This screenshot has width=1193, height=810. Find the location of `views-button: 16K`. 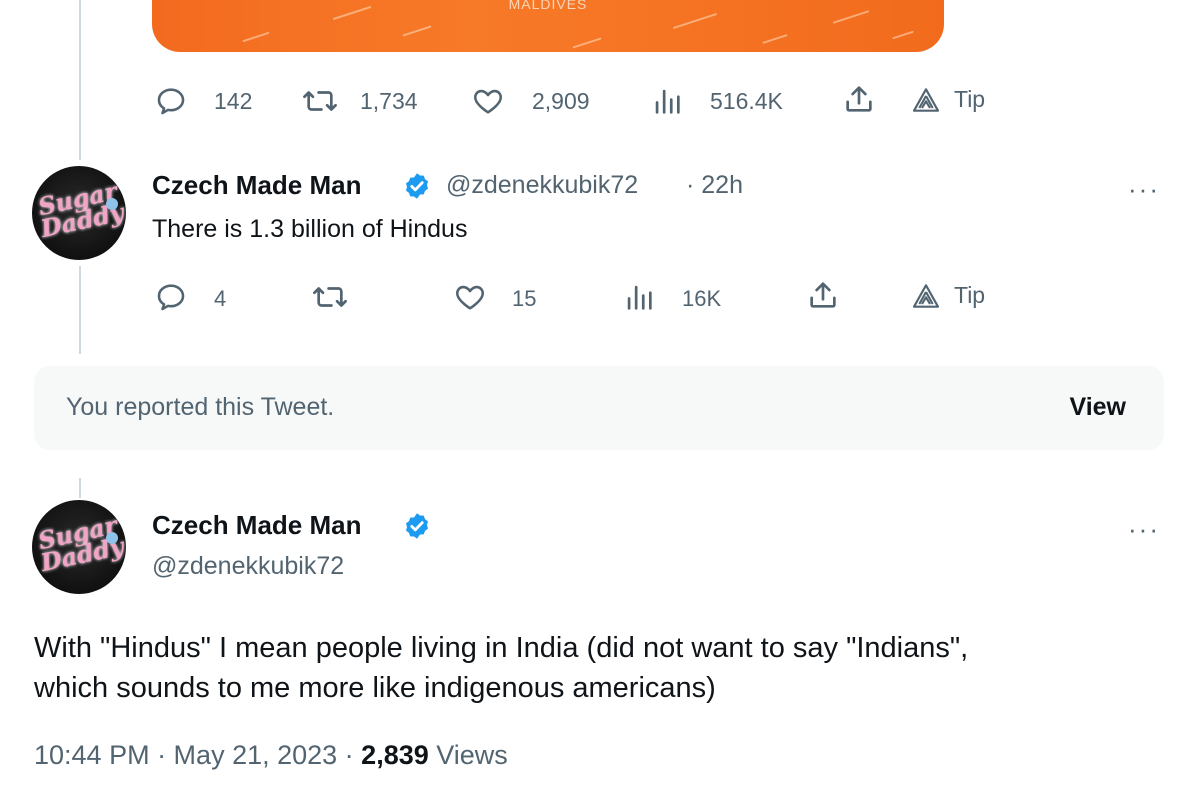

views-button: 16K is located at coordinates (671, 297).